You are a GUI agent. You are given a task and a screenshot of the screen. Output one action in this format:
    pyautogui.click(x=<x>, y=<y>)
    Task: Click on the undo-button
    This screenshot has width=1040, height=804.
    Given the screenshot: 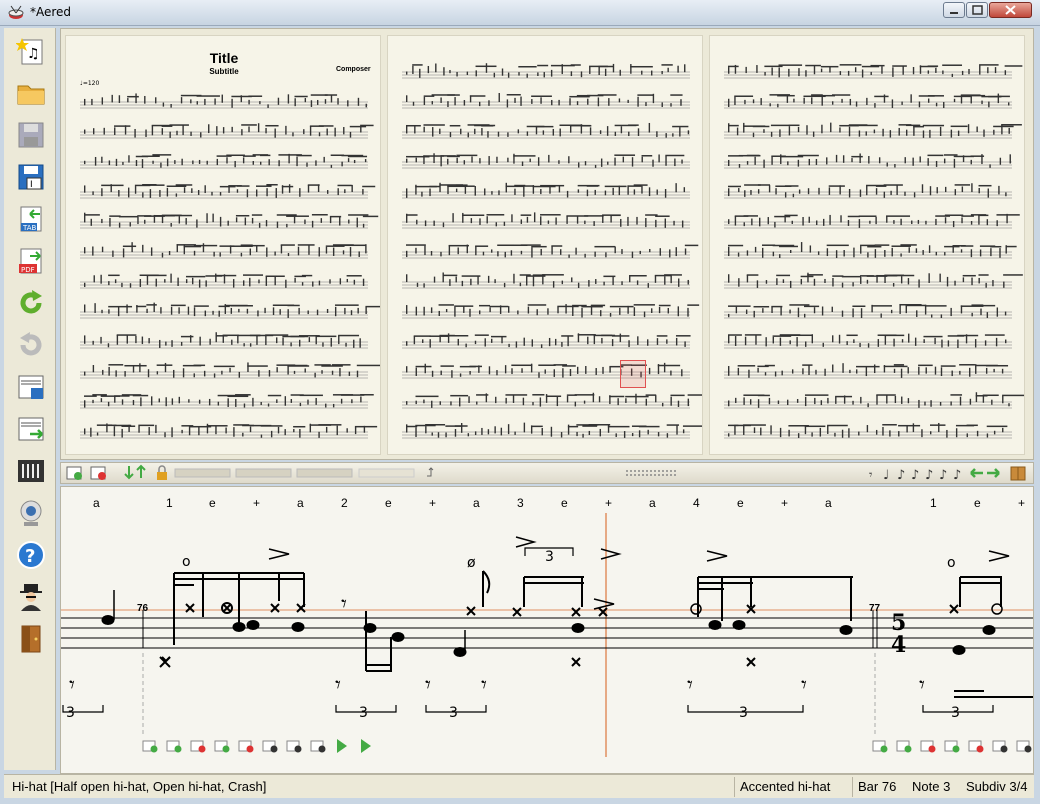 What is the action you would take?
    pyautogui.click(x=31, y=345)
    